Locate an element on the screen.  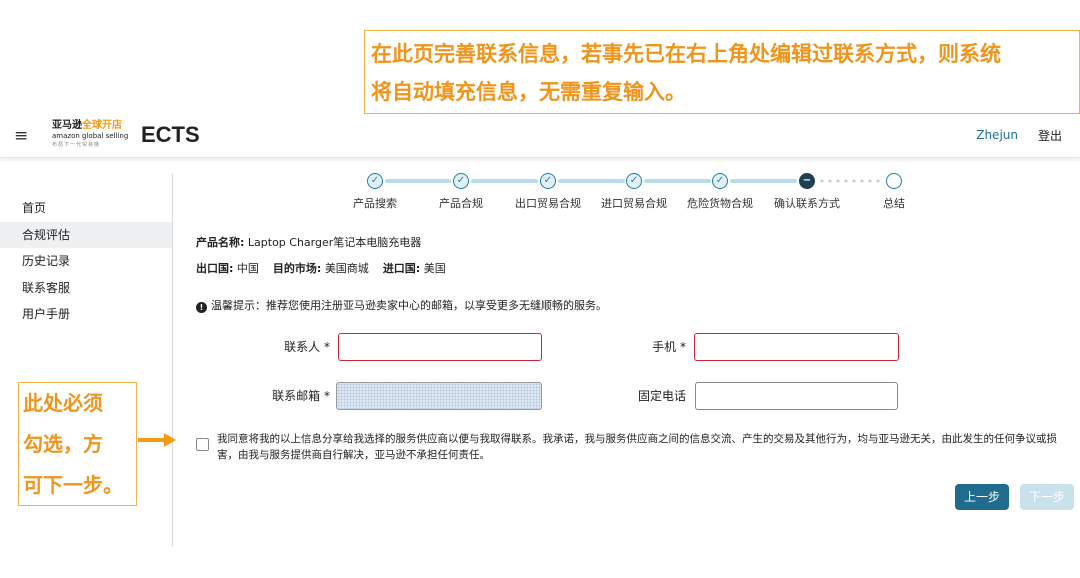
logo-brand-accent: 全球开店 is located at coordinates (102, 125).